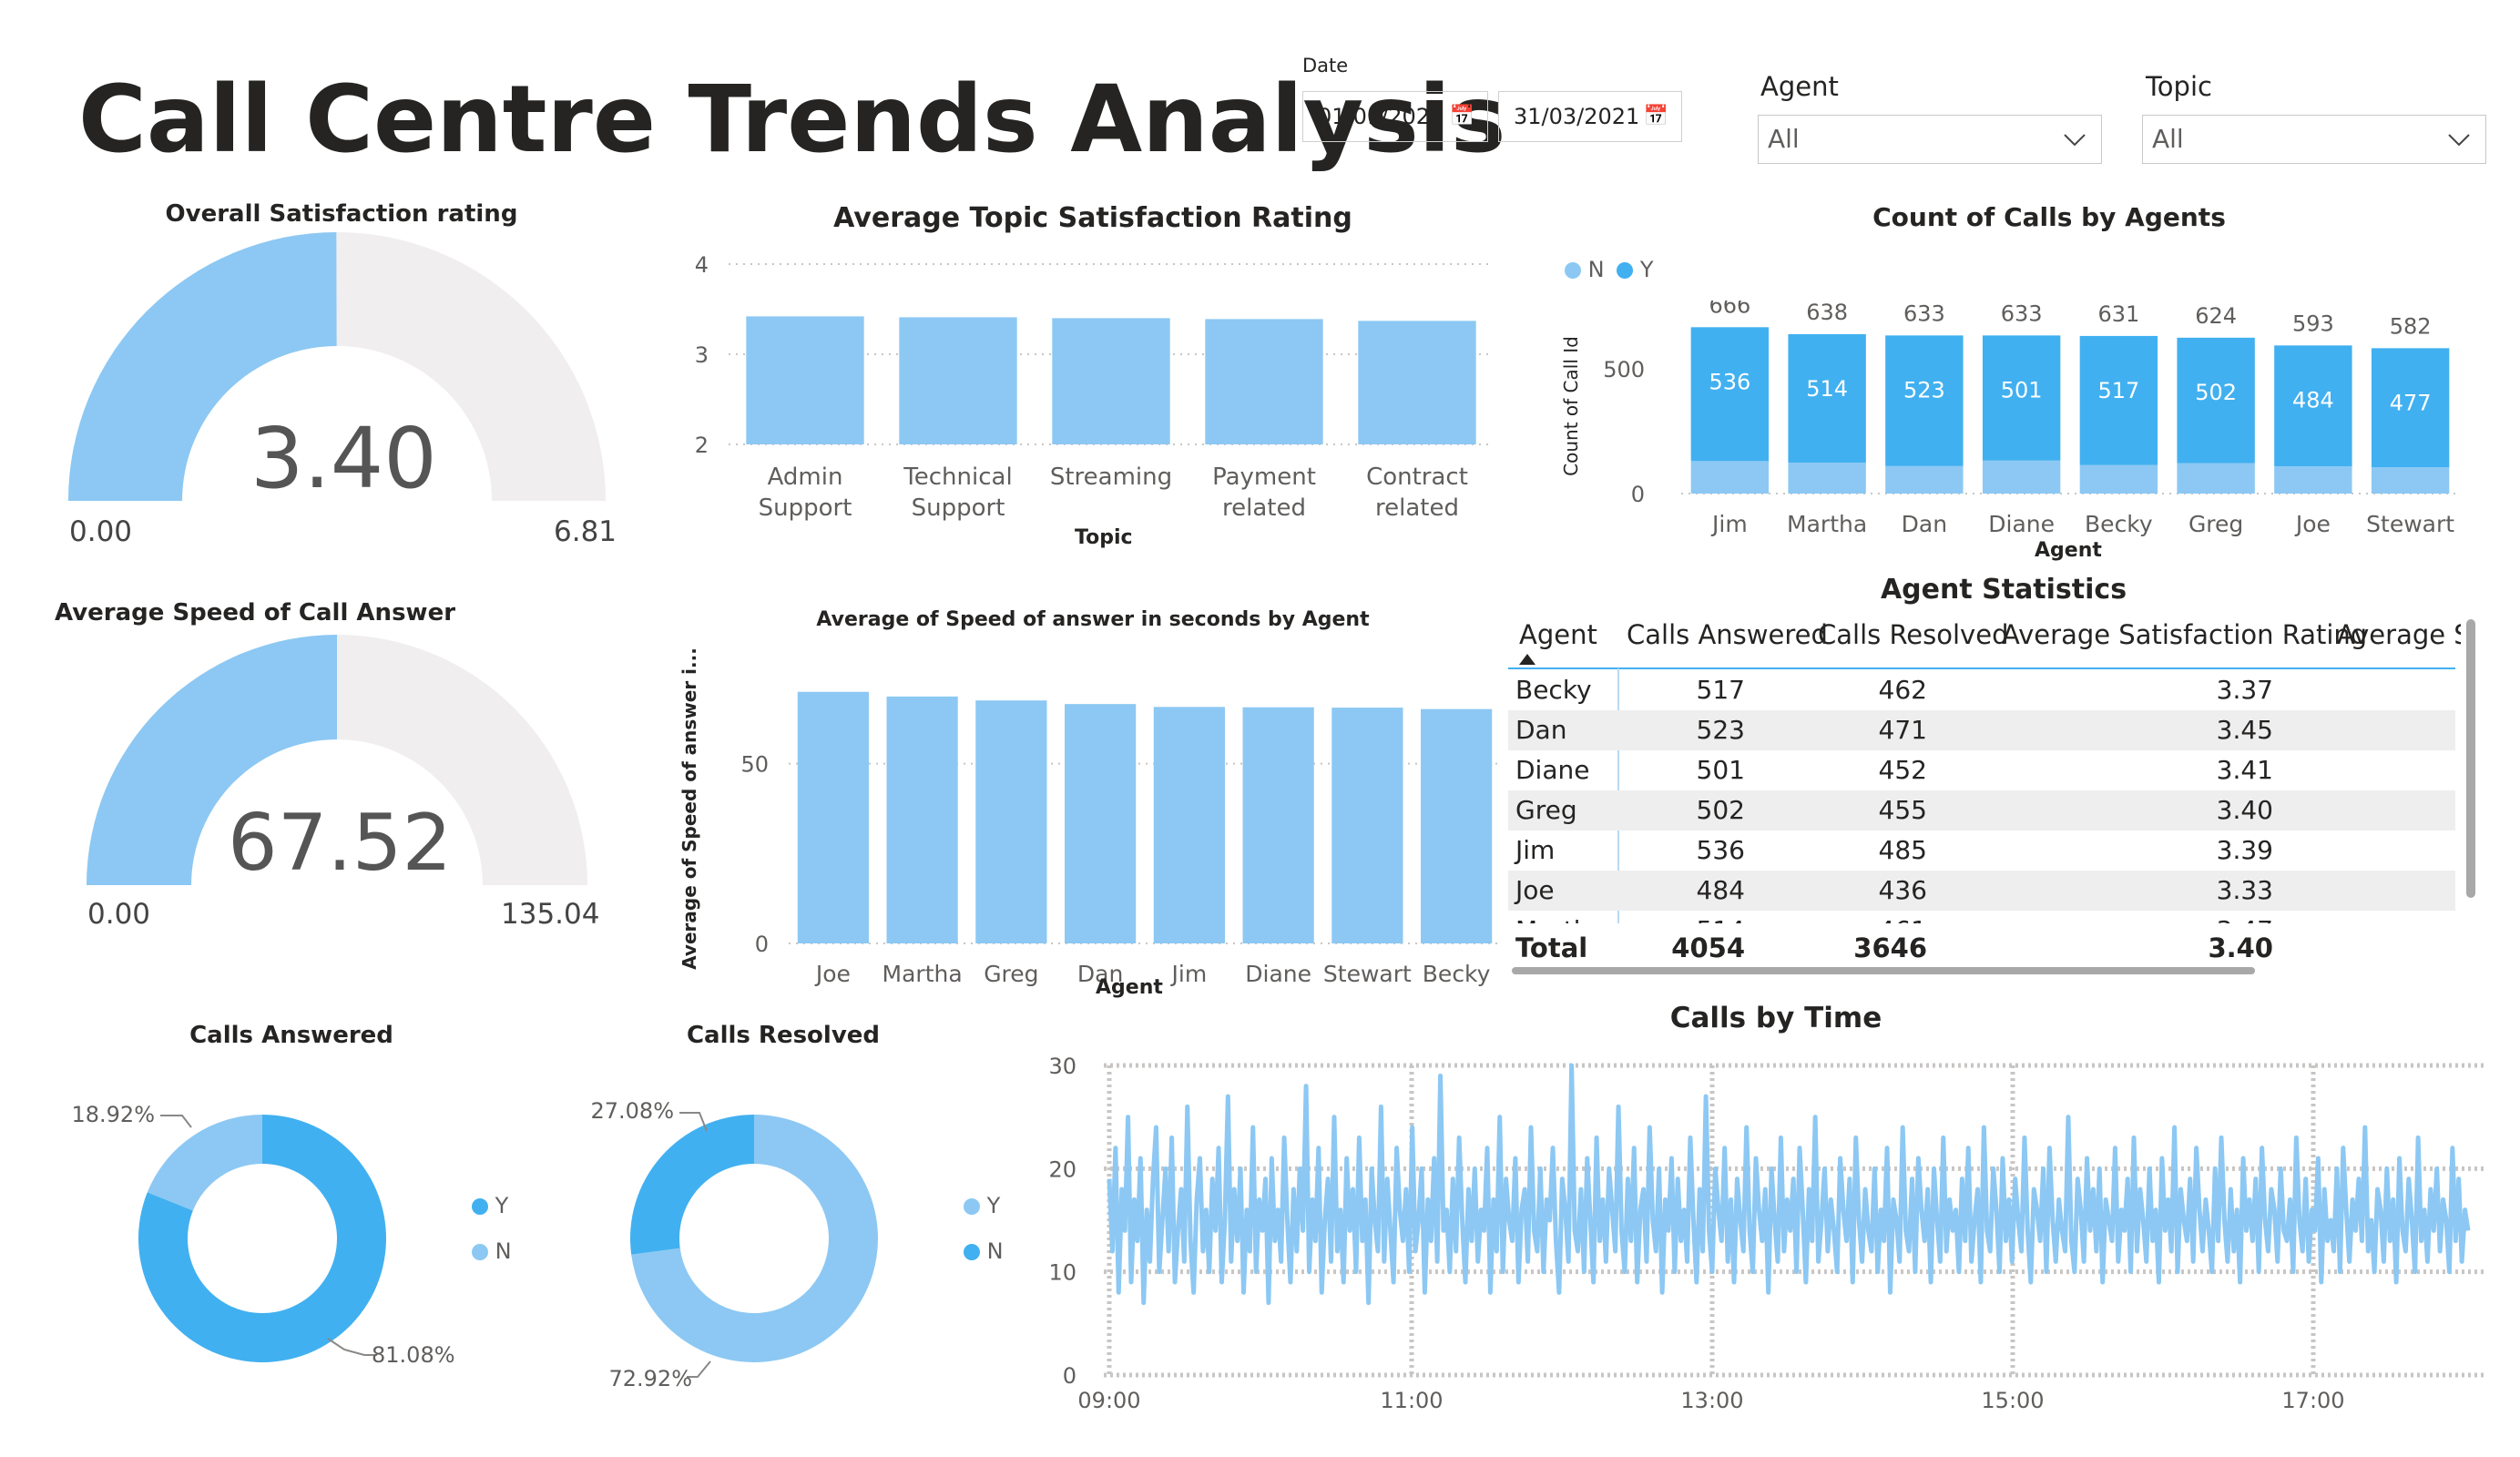 This screenshot has height=1457, width=2520. I want to click on column-header-avg-speed: Average Spe, so click(2399, 635).